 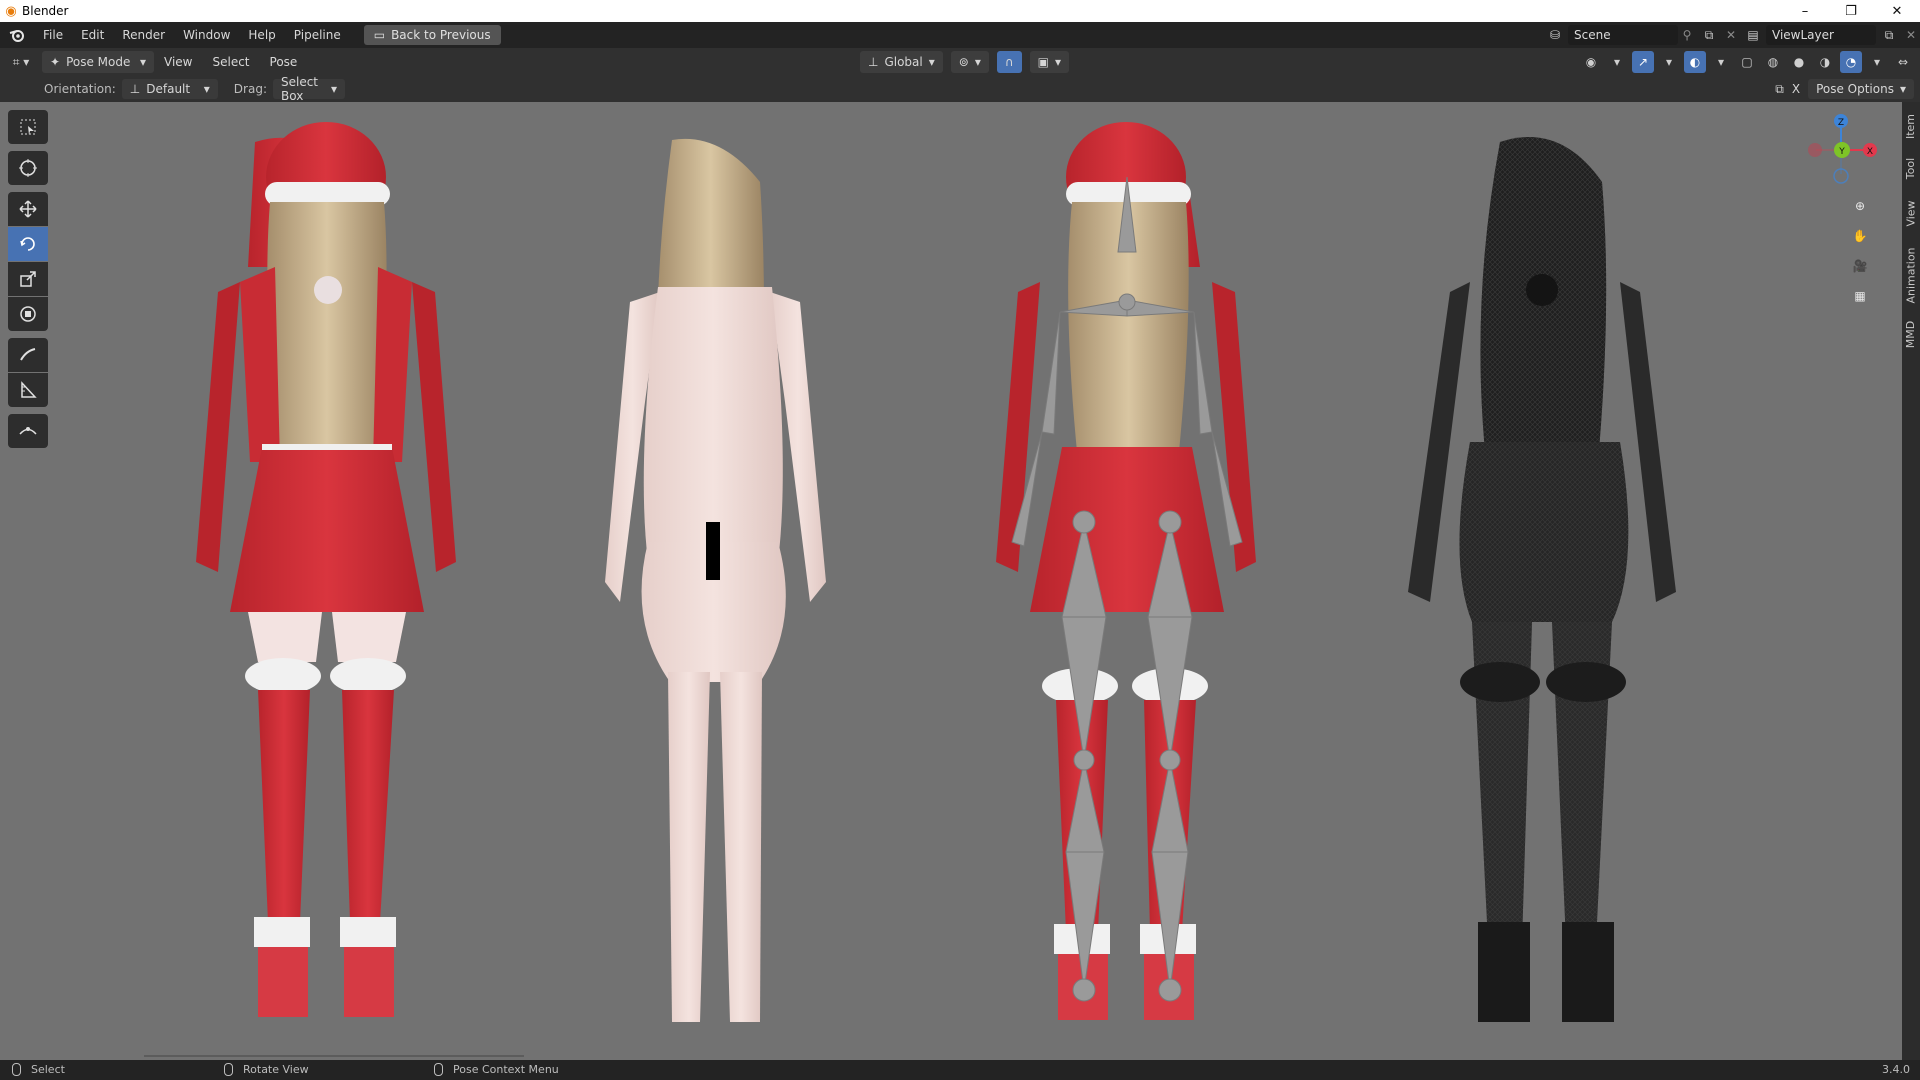 What do you see at coordinates (135, 89) in the screenshot?
I see `axes-icon: ⊥` at bounding box center [135, 89].